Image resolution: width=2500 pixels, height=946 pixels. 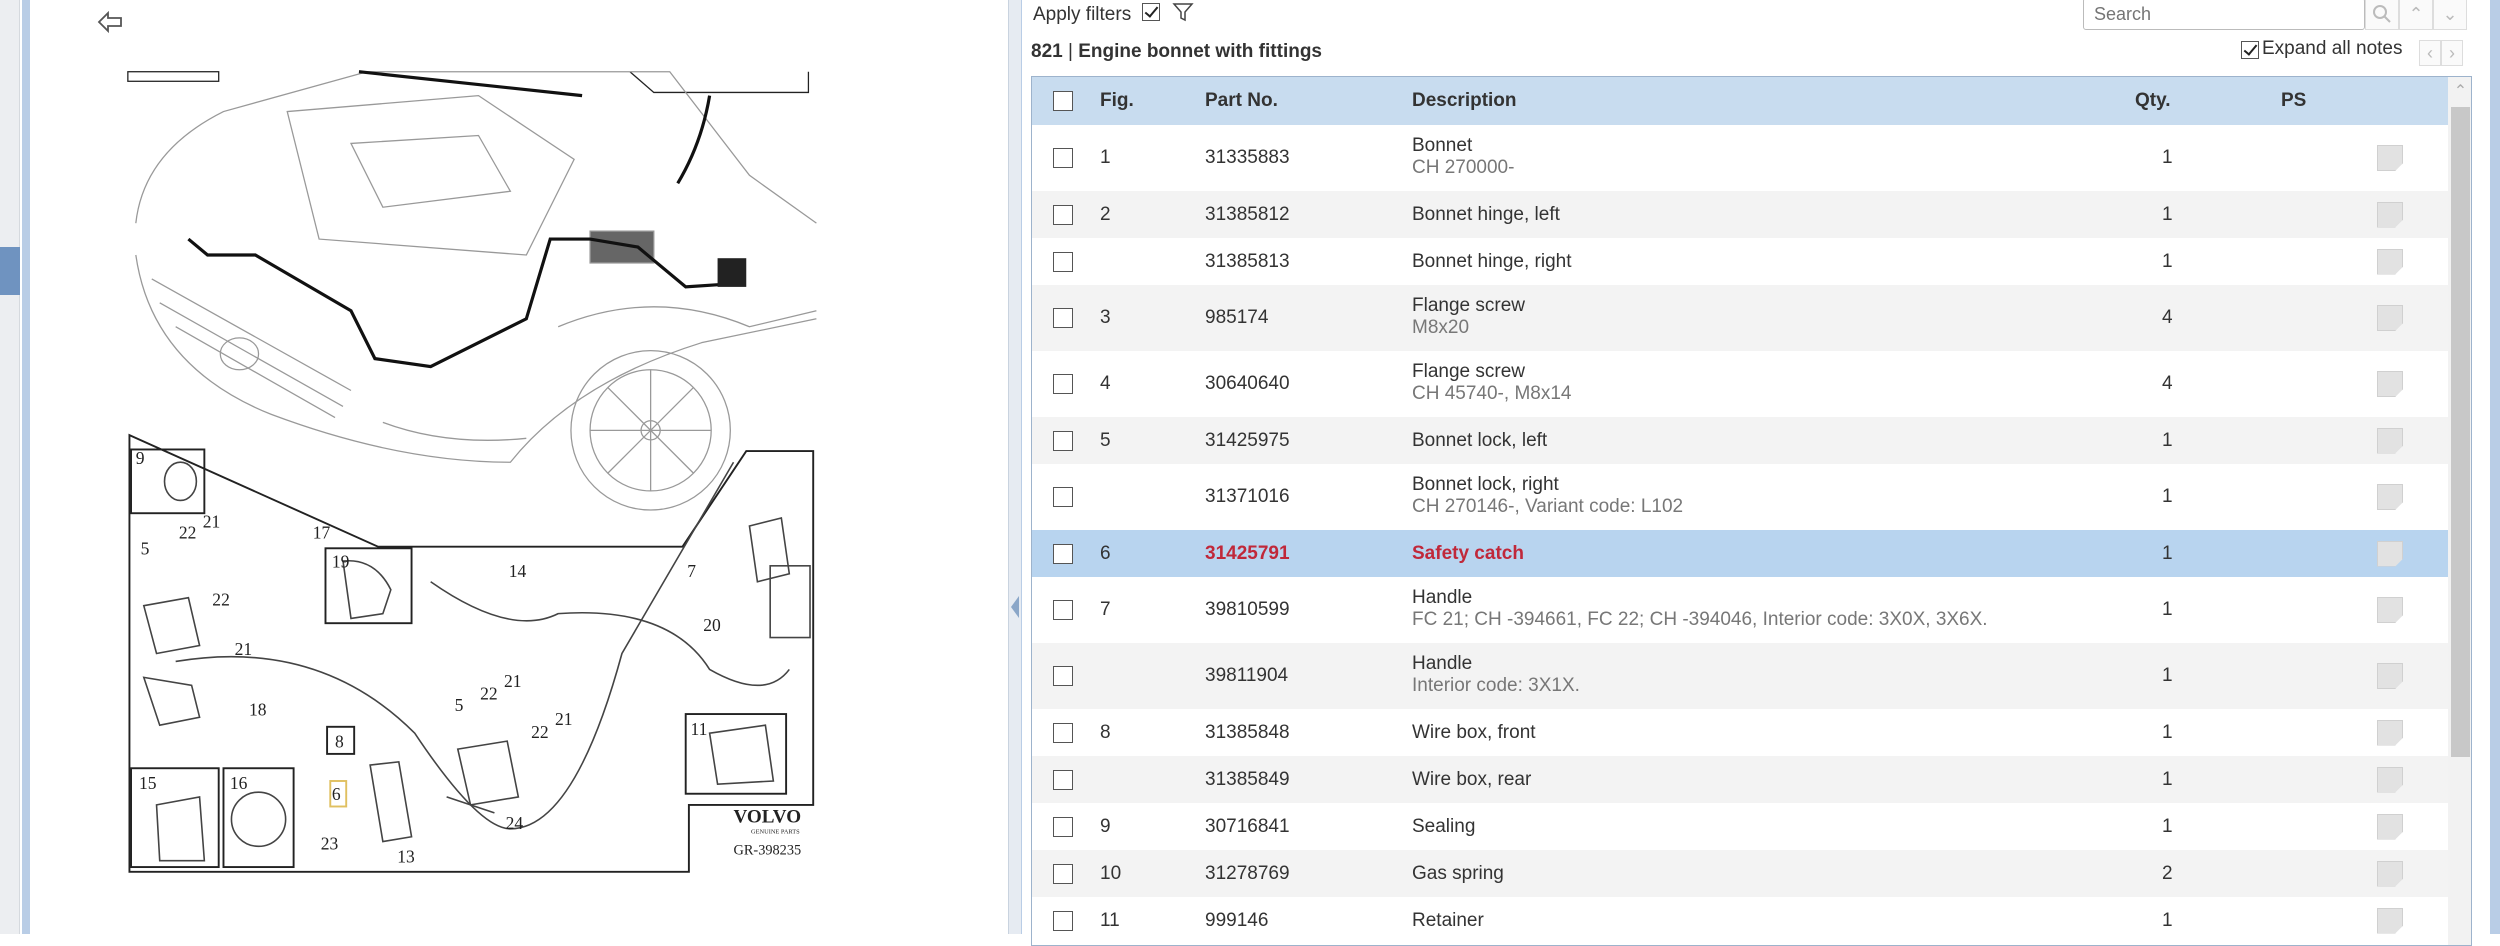 I want to click on callout: 9, so click(x=140, y=458).